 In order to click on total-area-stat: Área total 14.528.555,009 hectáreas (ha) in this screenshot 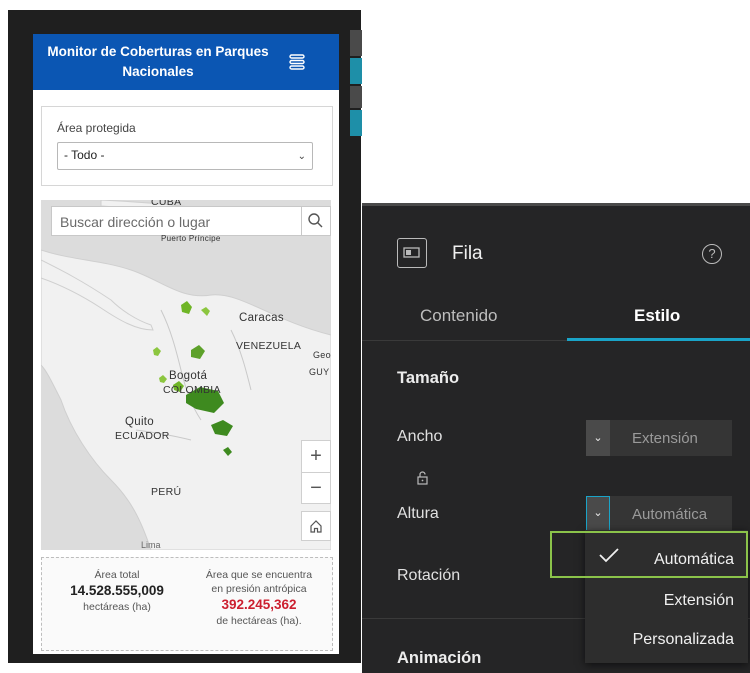, I will do `click(117, 591)`.